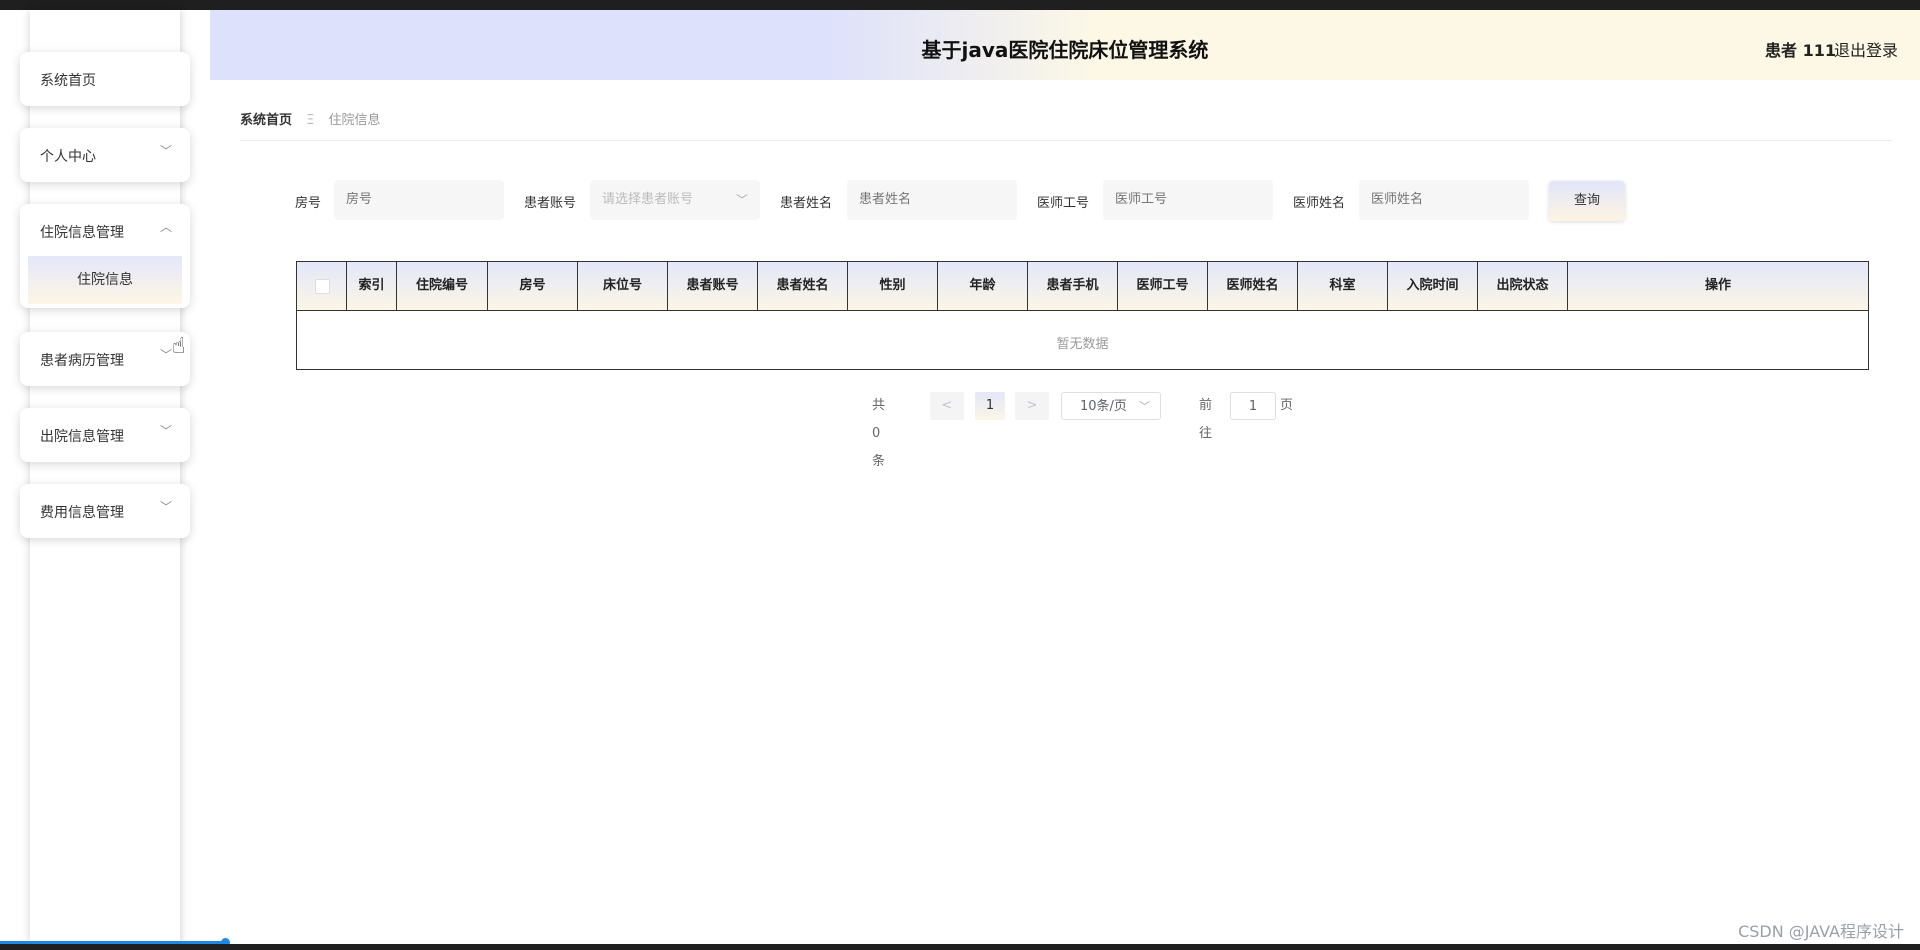  Describe the element at coordinates (1287, 405) in the screenshot. I see `page-suffix: 页` at that location.